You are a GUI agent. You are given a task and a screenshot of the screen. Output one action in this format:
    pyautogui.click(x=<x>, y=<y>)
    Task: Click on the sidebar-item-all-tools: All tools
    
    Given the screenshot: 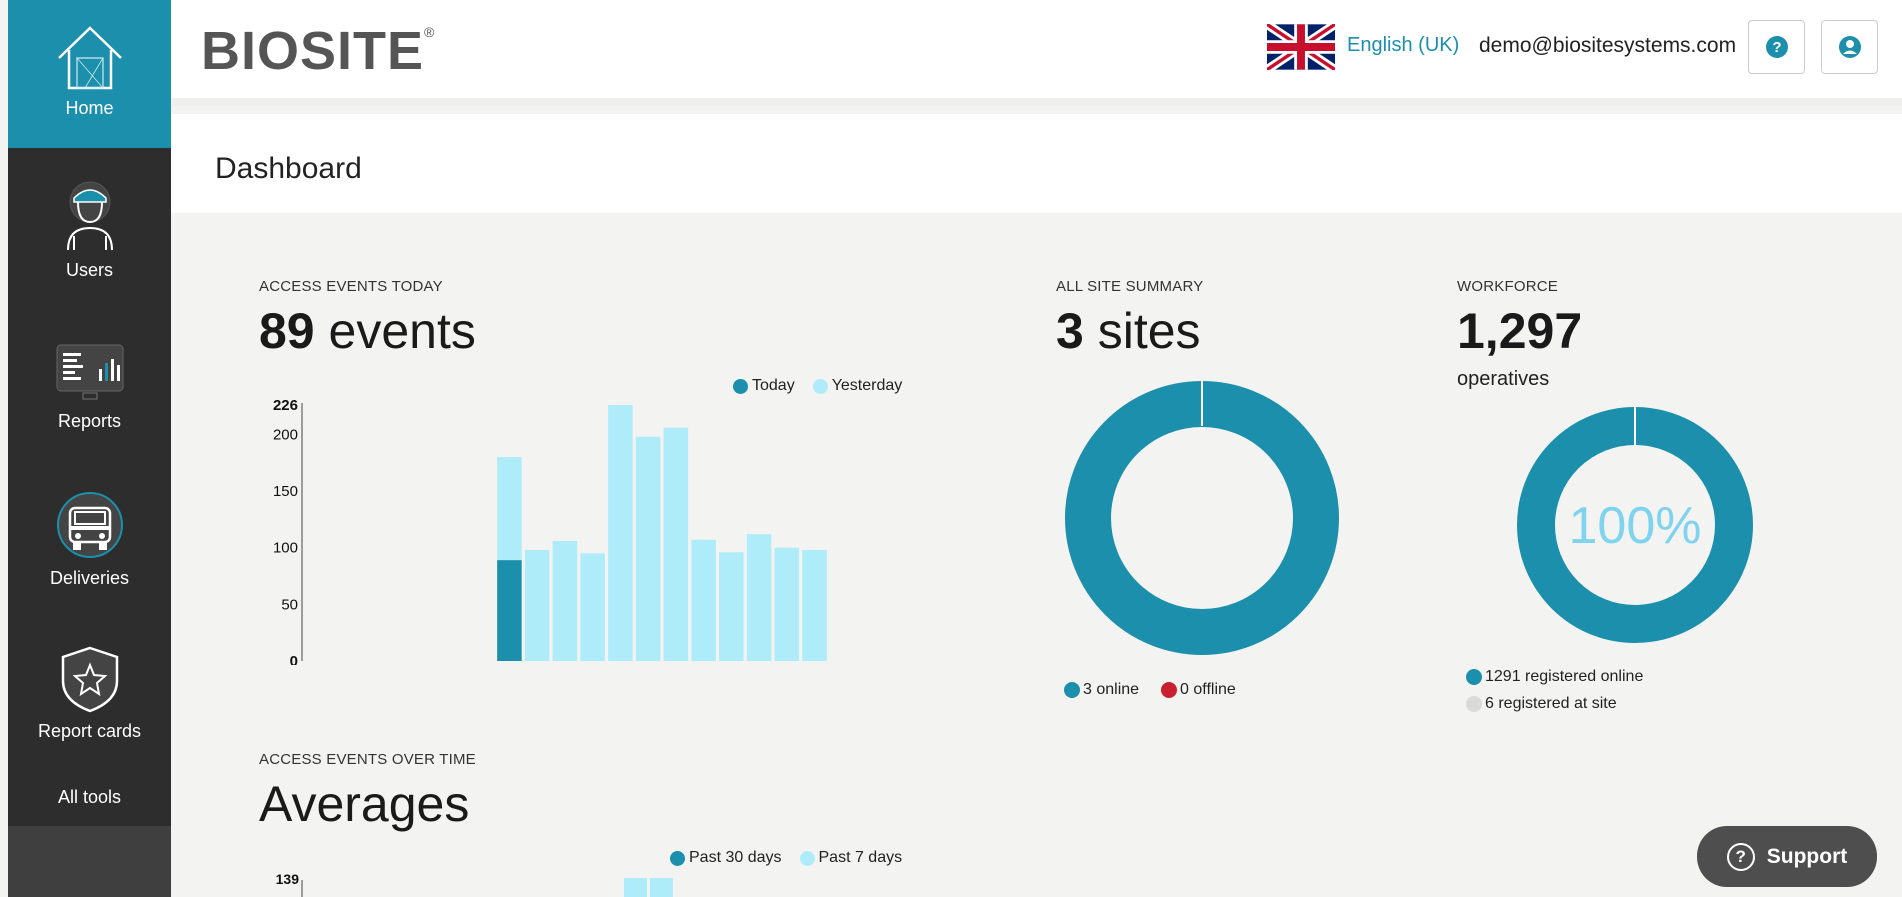 What is the action you would take?
    pyautogui.click(x=89, y=804)
    